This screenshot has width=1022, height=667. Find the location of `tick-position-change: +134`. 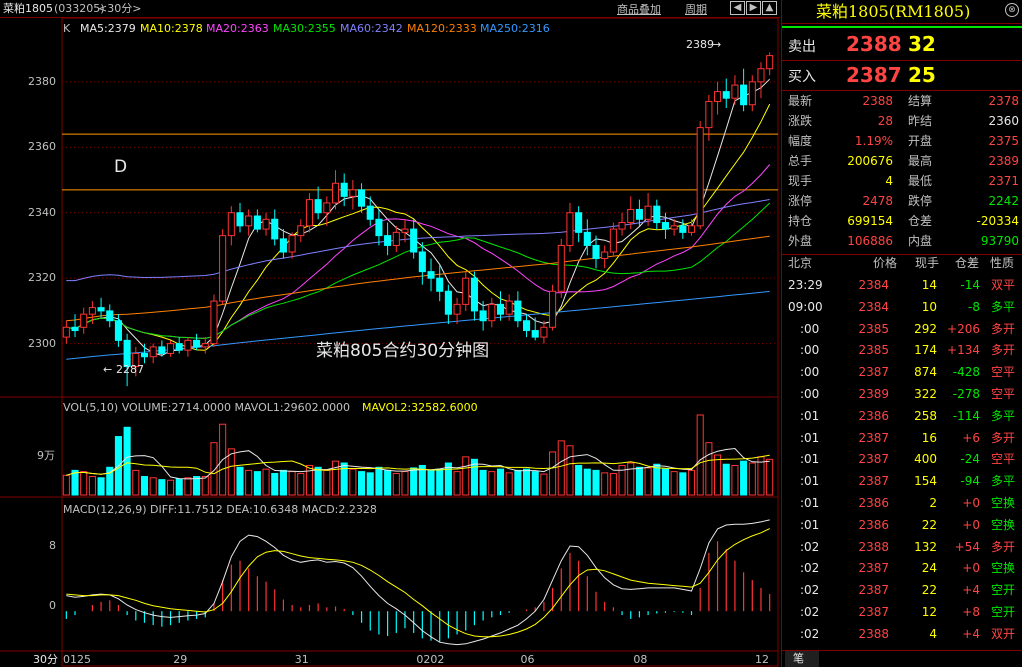

tick-position-change: +134 is located at coordinates (963, 350).